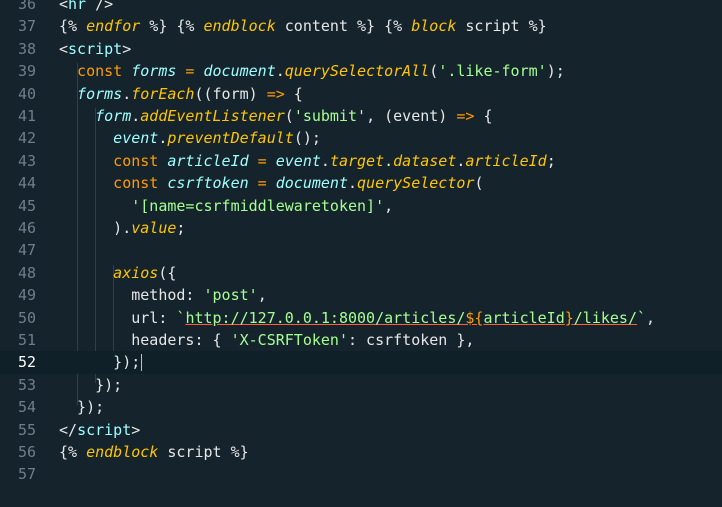 The image size is (722, 507). Describe the element at coordinates (506, 160) in the screenshot. I see `code-token: articleId` at that location.